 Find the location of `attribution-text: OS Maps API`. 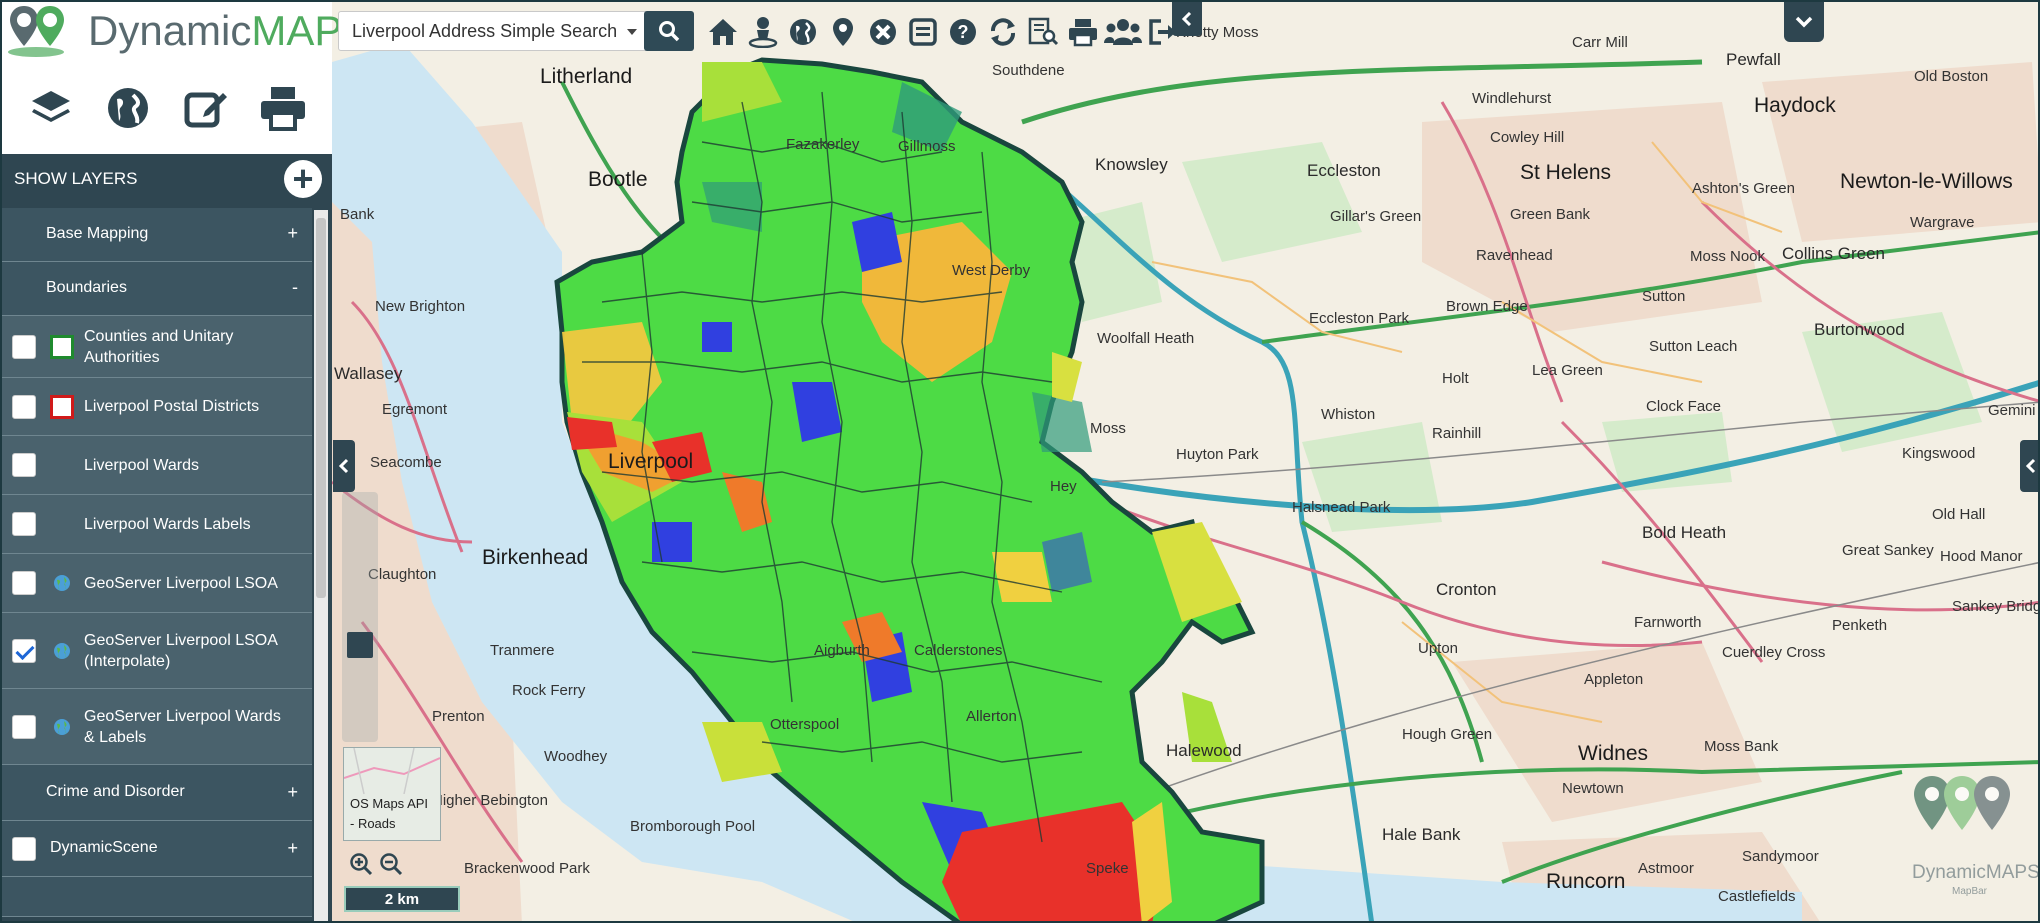

attribution-text: OS Maps API is located at coordinates (389, 803).